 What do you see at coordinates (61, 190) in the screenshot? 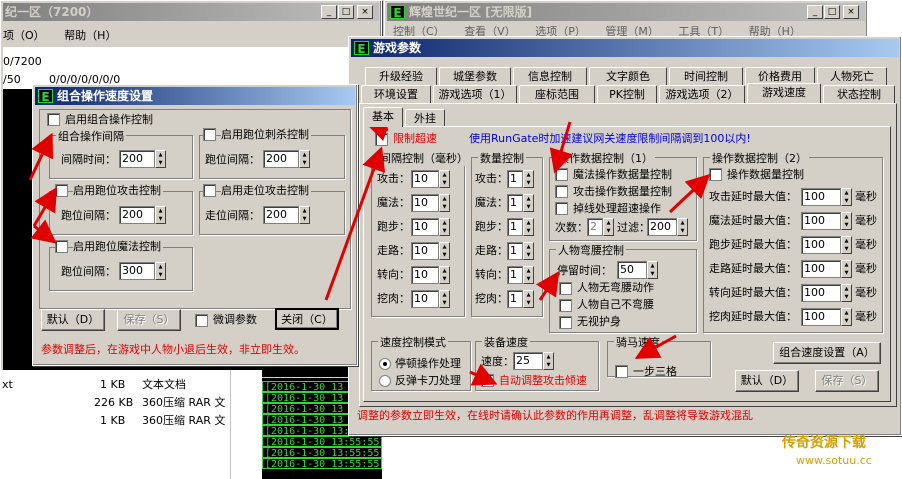
I see `run-attack-checkbox` at bounding box center [61, 190].